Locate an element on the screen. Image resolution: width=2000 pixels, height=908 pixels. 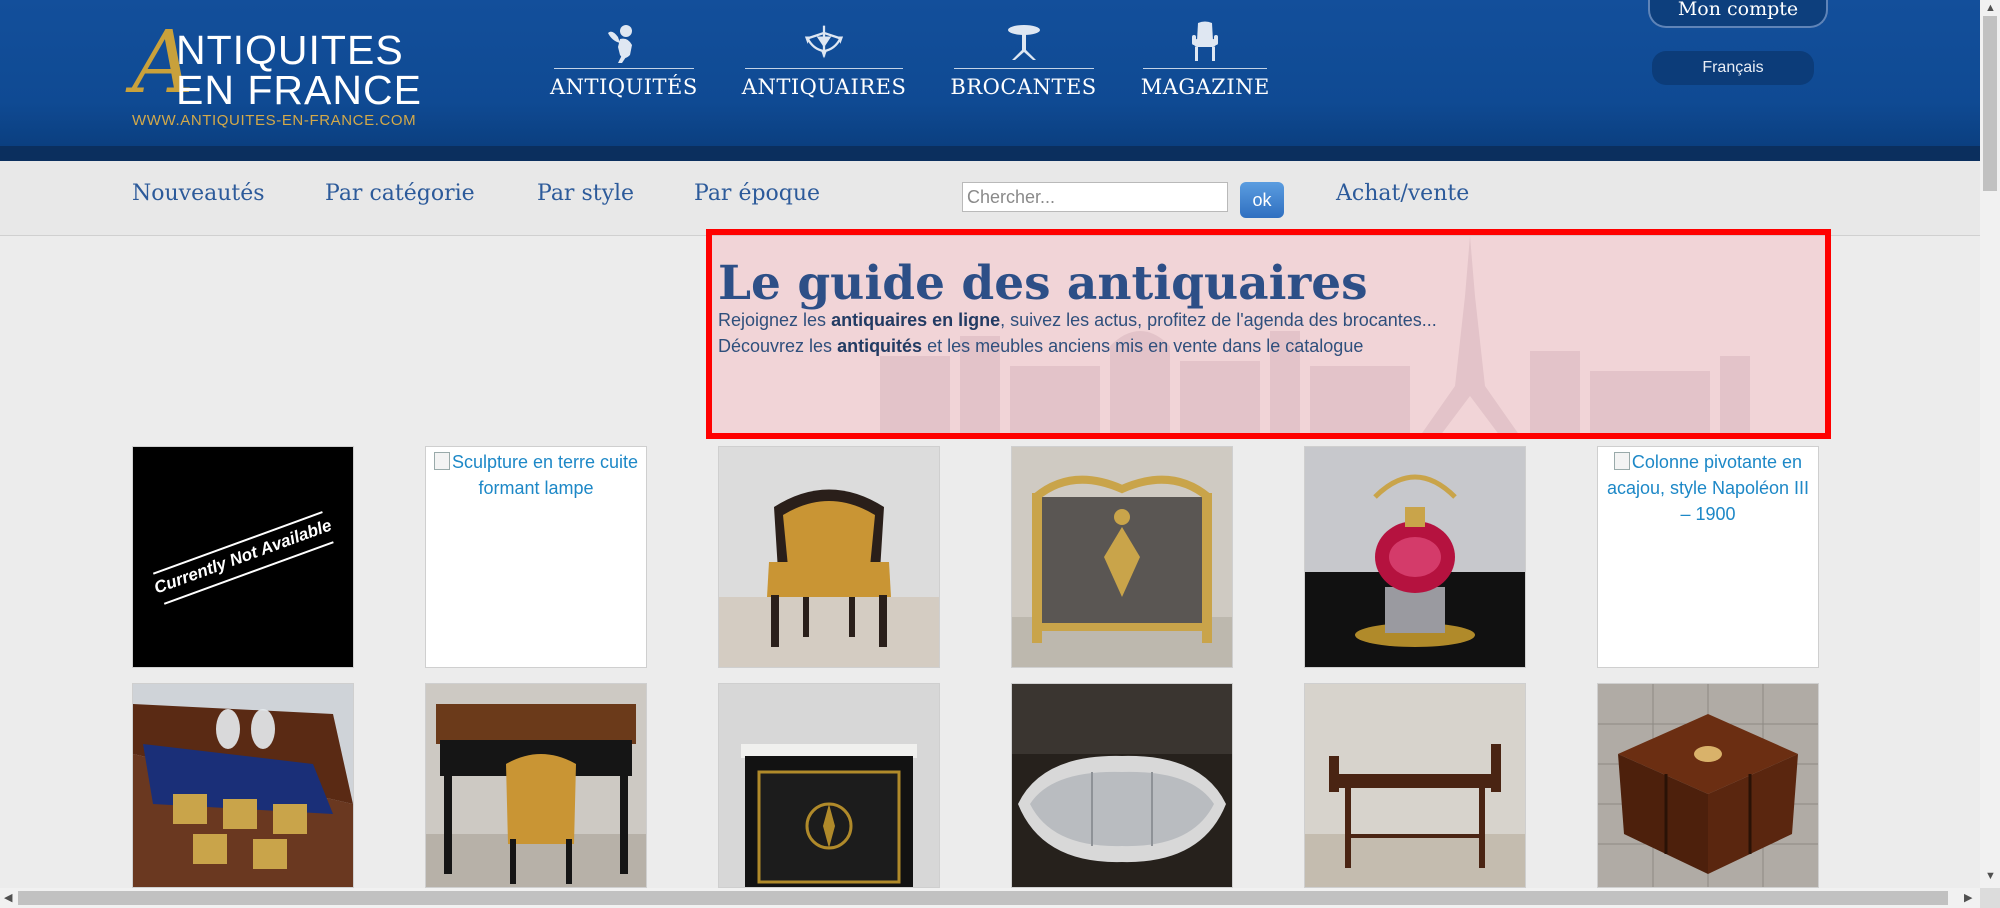
scroll-down-icon: ▼ is located at coordinates (1990, 876).